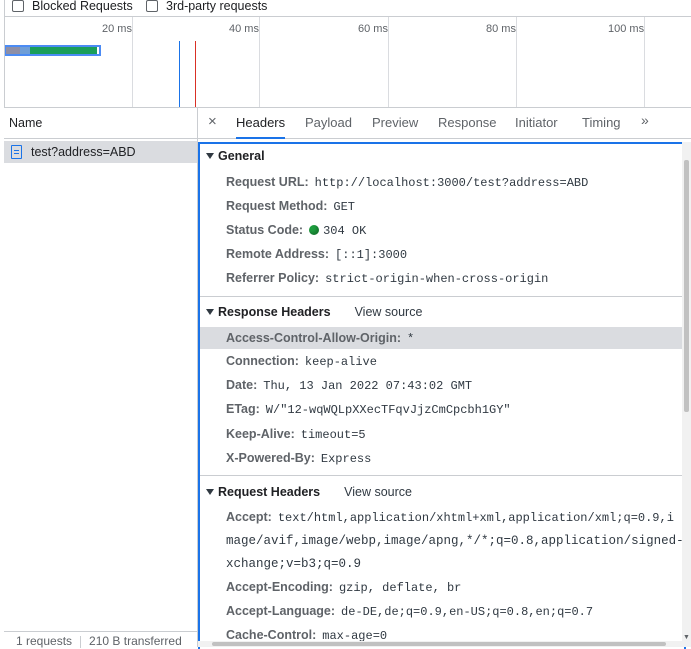  Describe the element at coordinates (274, 312) in the screenshot. I see `response-headers-title: Response Headers` at that location.